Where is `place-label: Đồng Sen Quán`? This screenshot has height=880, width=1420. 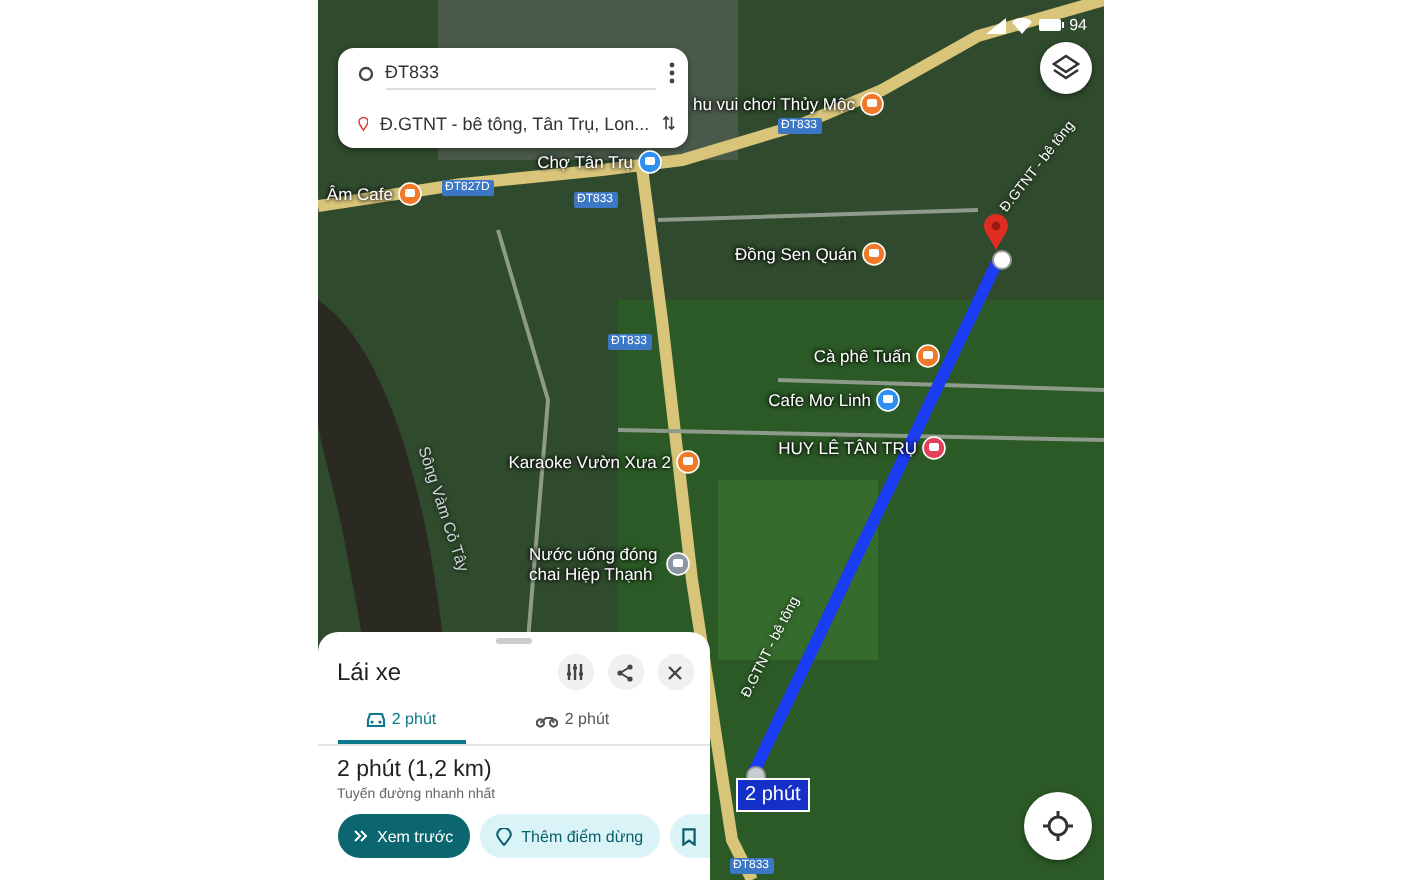
place-label: Đồng Sen Quán is located at coordinates (796, 254).